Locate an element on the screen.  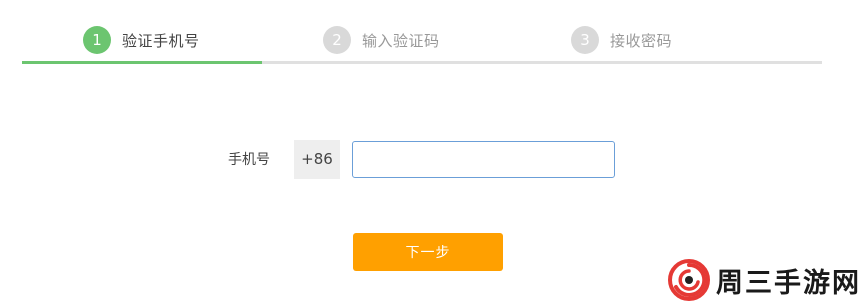
phone-number-row: 手机号 +86 is located at coordinates (421, 159).